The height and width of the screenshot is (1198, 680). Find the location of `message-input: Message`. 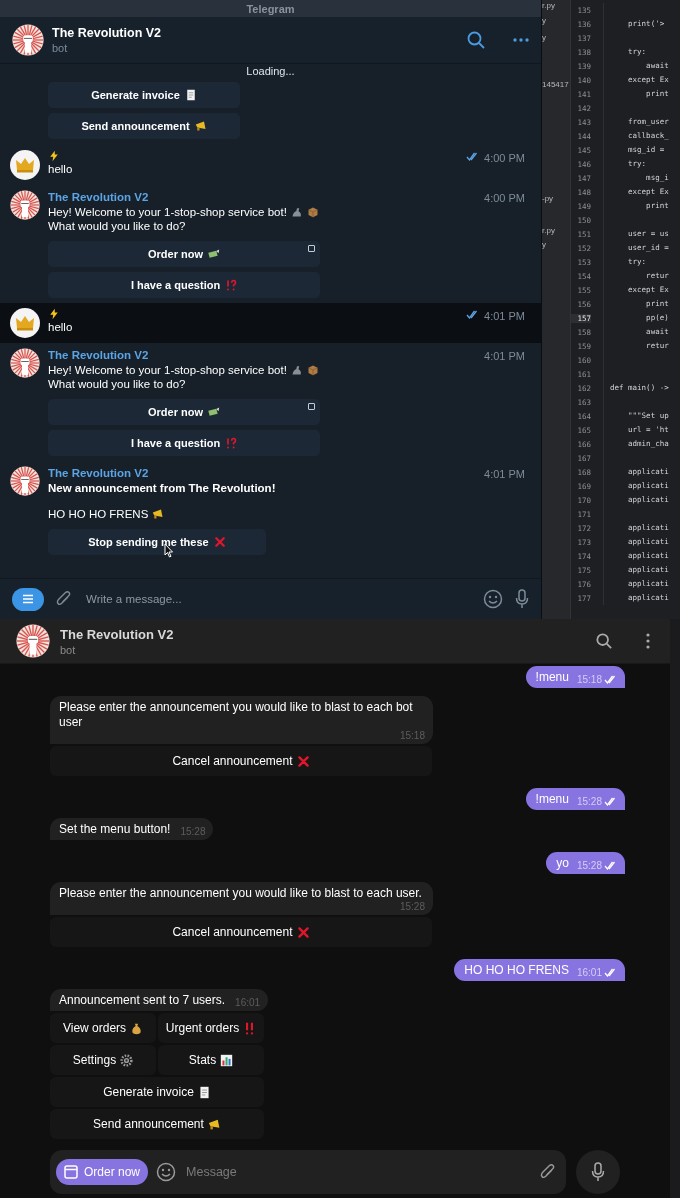

message-input: Message is located at coordinates (358, 1172).